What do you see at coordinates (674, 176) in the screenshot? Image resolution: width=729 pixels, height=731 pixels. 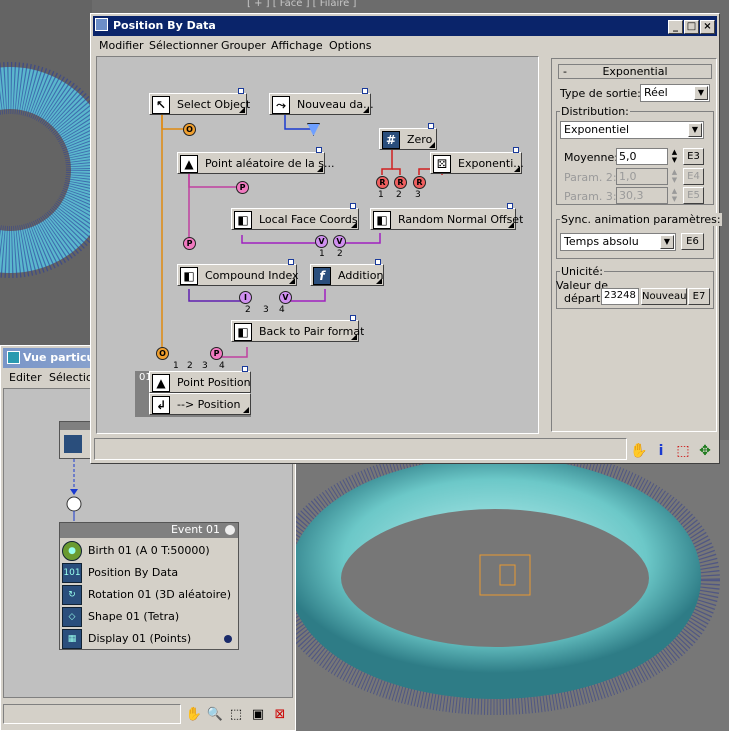 I see `param2-spinner: ▲ ▼` at bounding box center [674, 176].